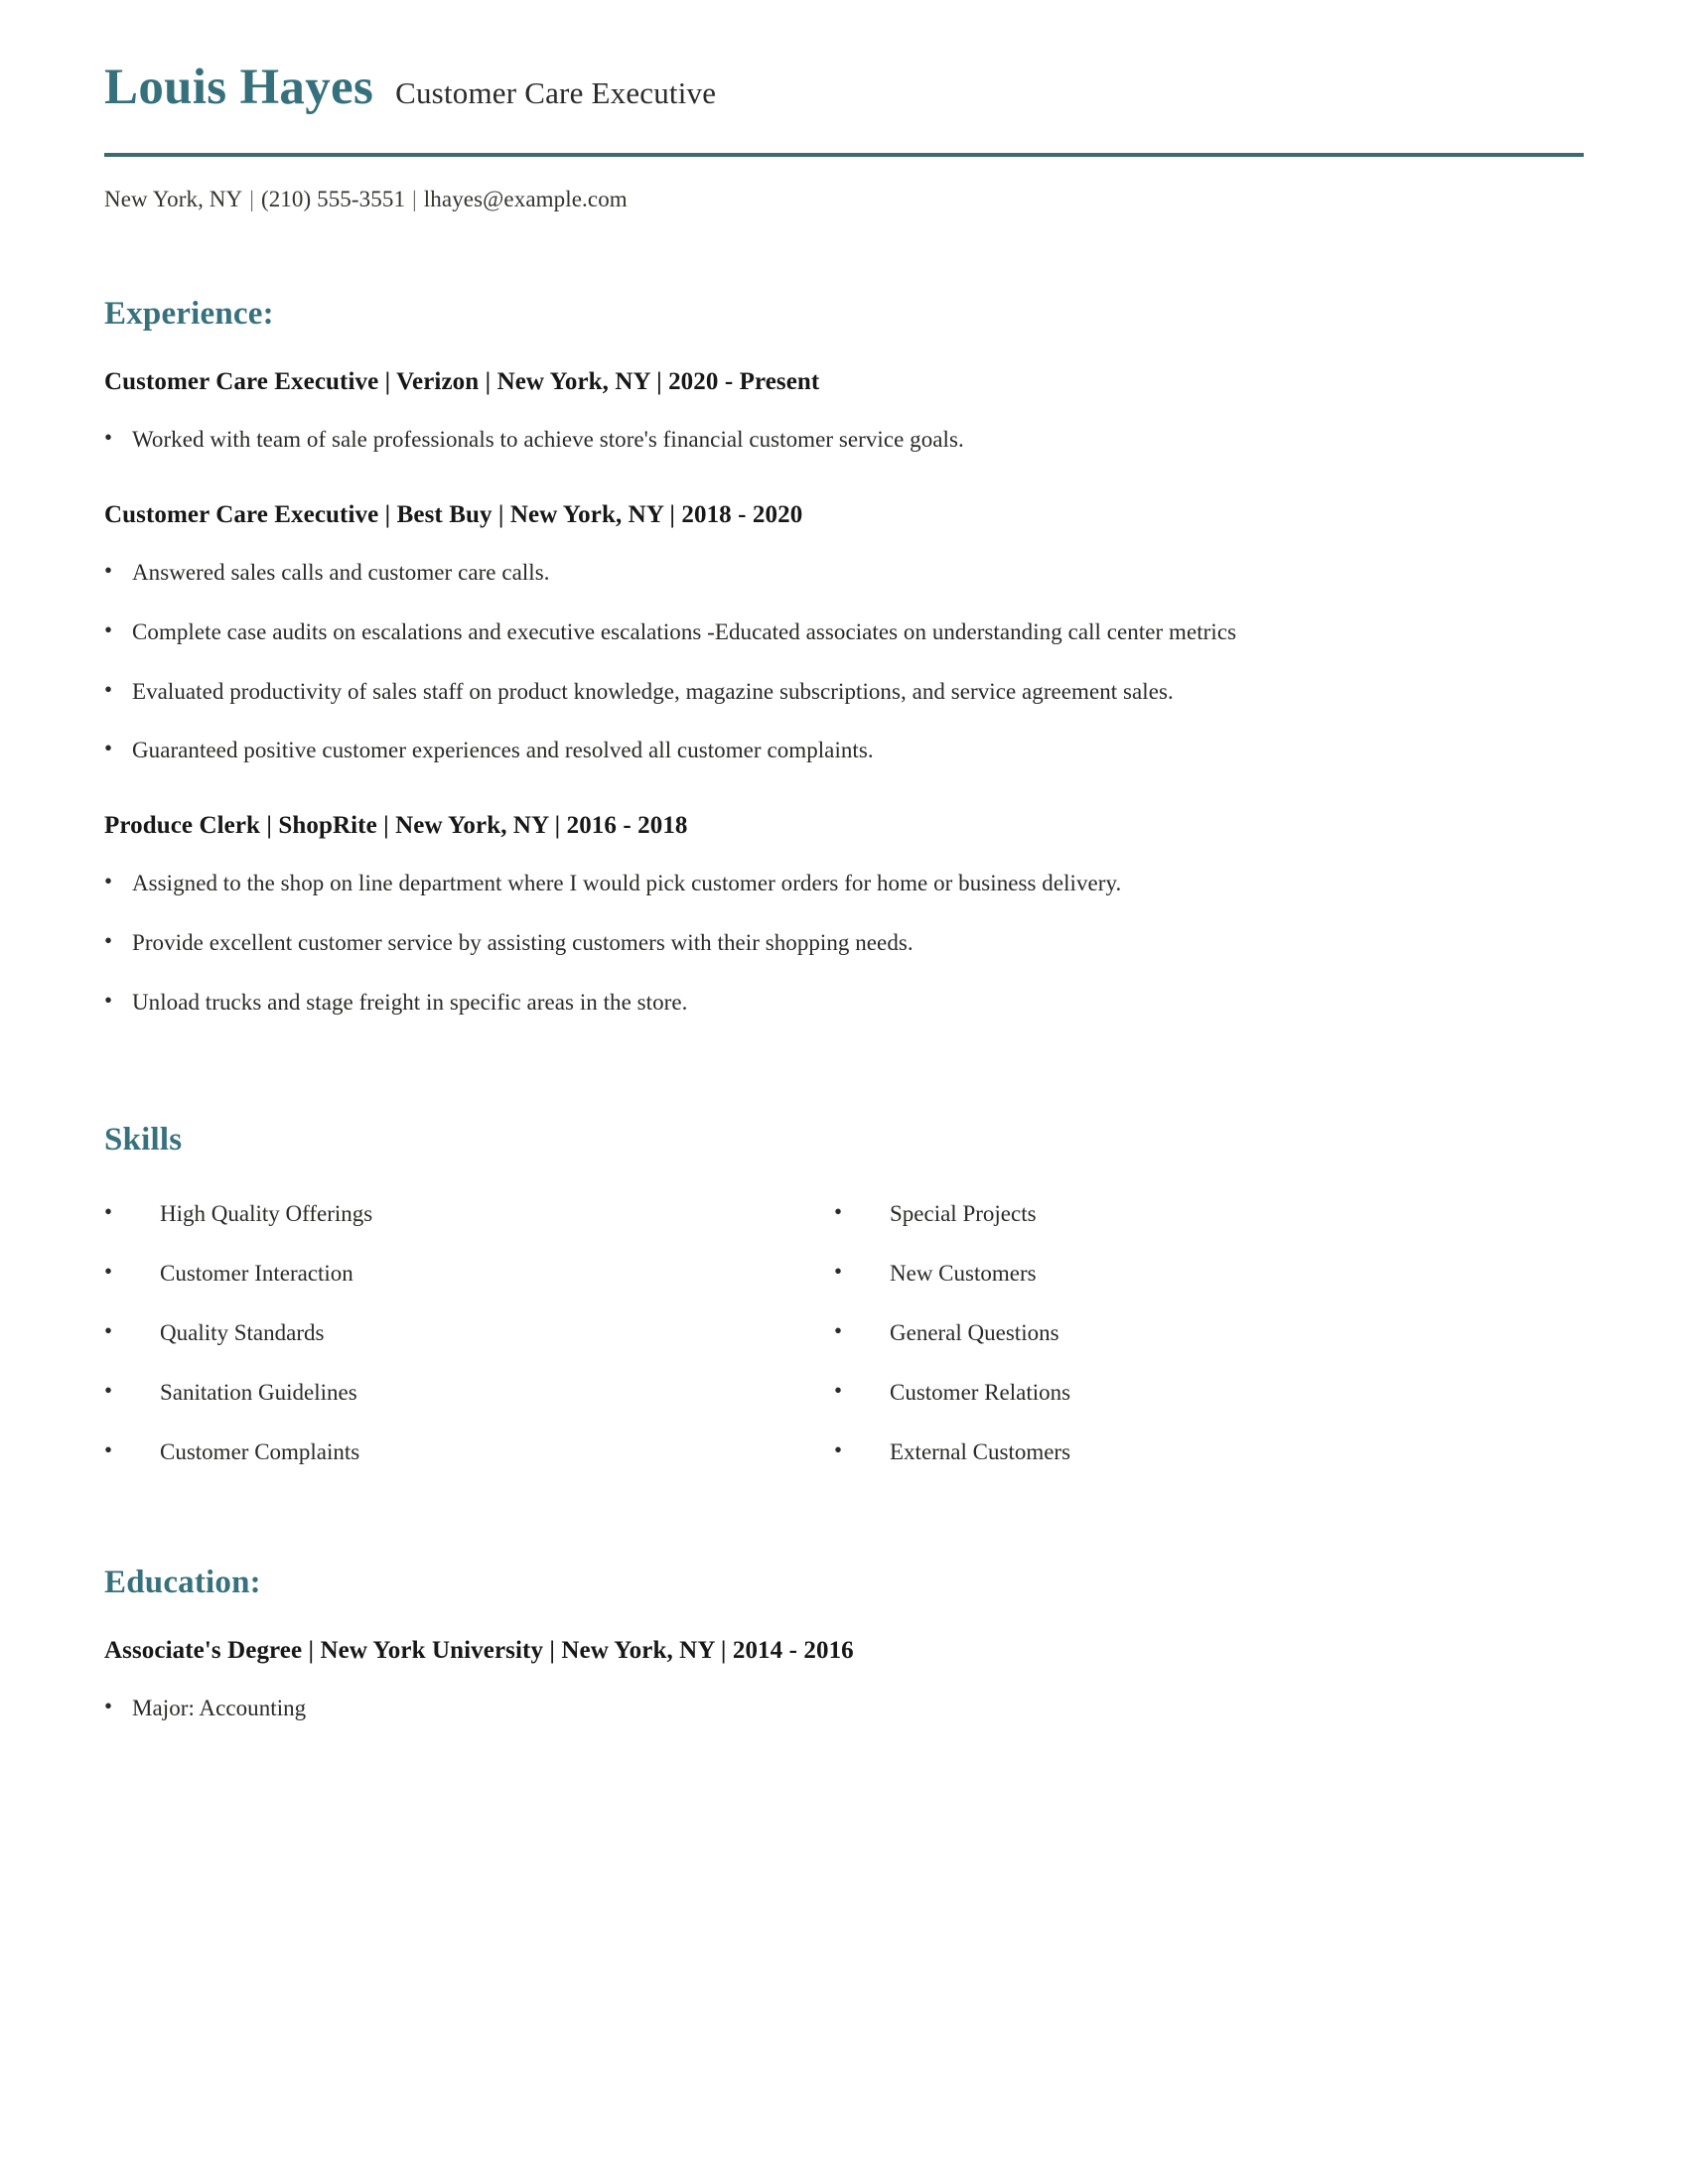 The image size is (1688, 2184). Describe the element at coordinates (469, 1213) in the screenshot. I see `skill-item: High Quality Offerings` at that location.